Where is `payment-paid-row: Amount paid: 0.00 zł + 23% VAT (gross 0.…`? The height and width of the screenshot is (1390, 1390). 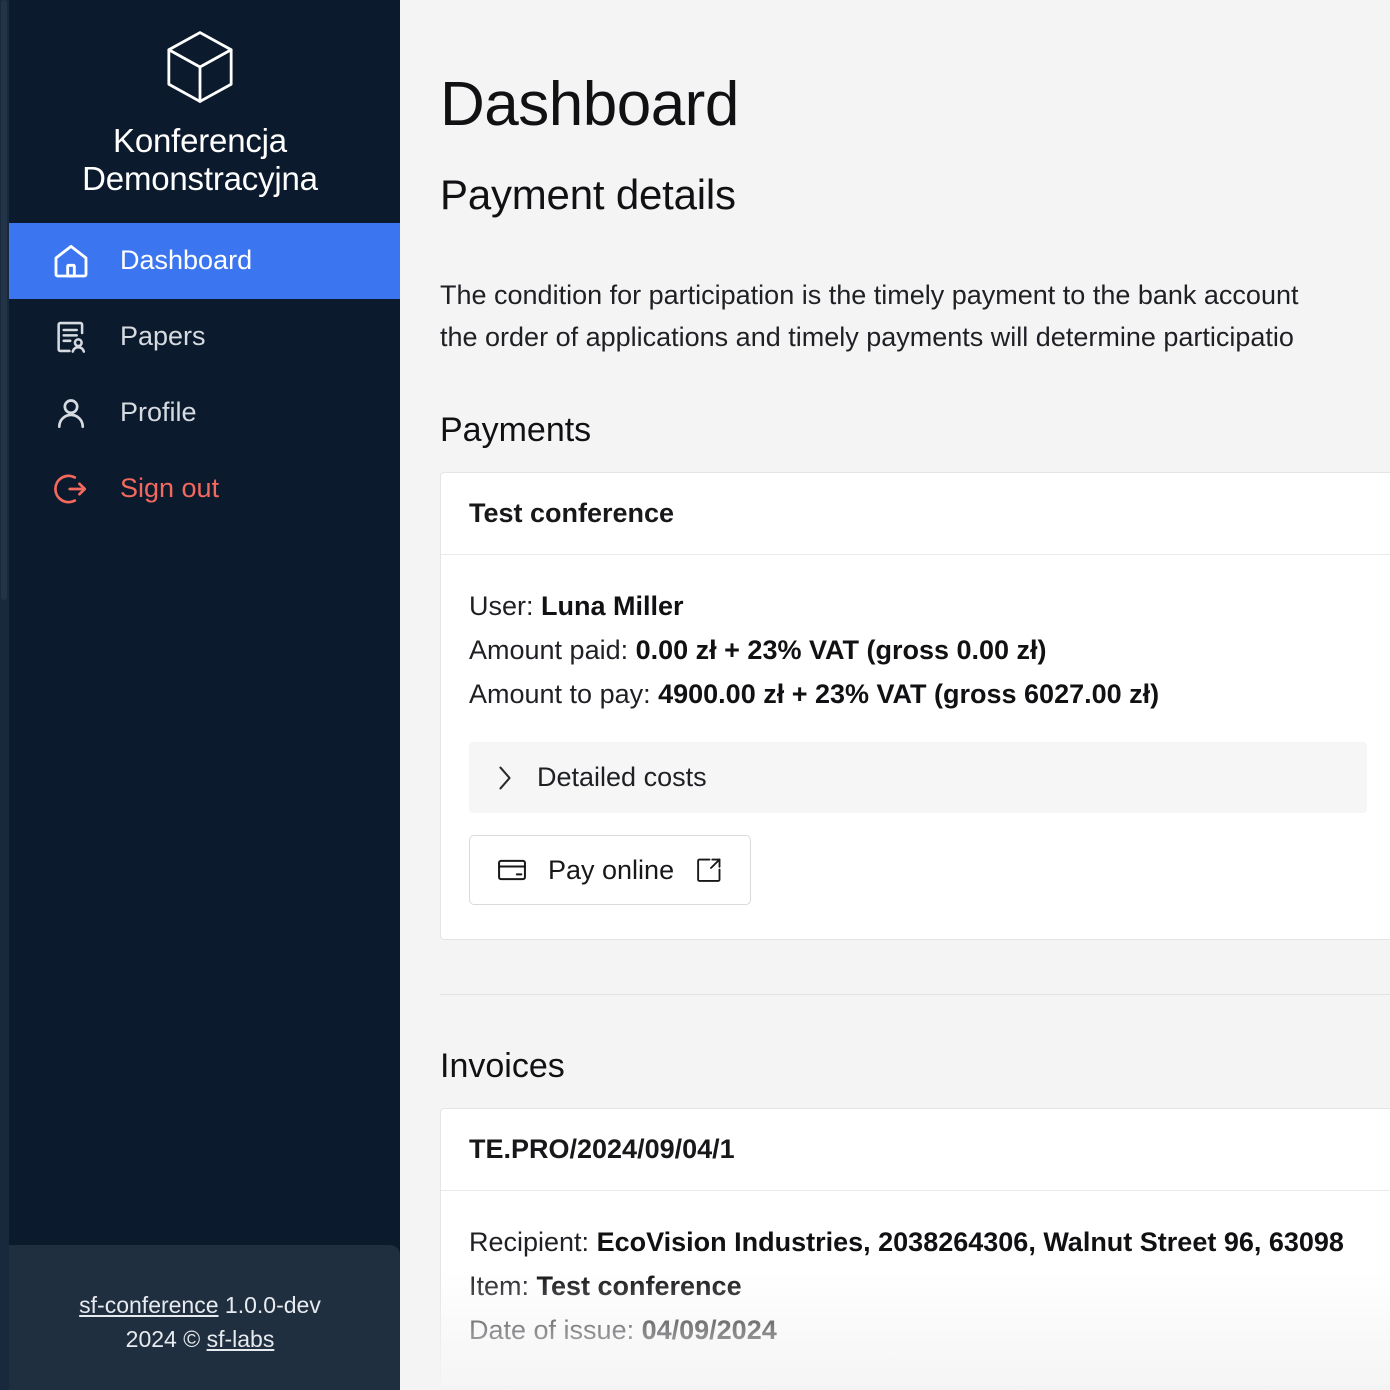
payment-paid-row: Amount paid: 0.00 zł + 23% VAT (gross 0.… is located at coordinates (918, 651).